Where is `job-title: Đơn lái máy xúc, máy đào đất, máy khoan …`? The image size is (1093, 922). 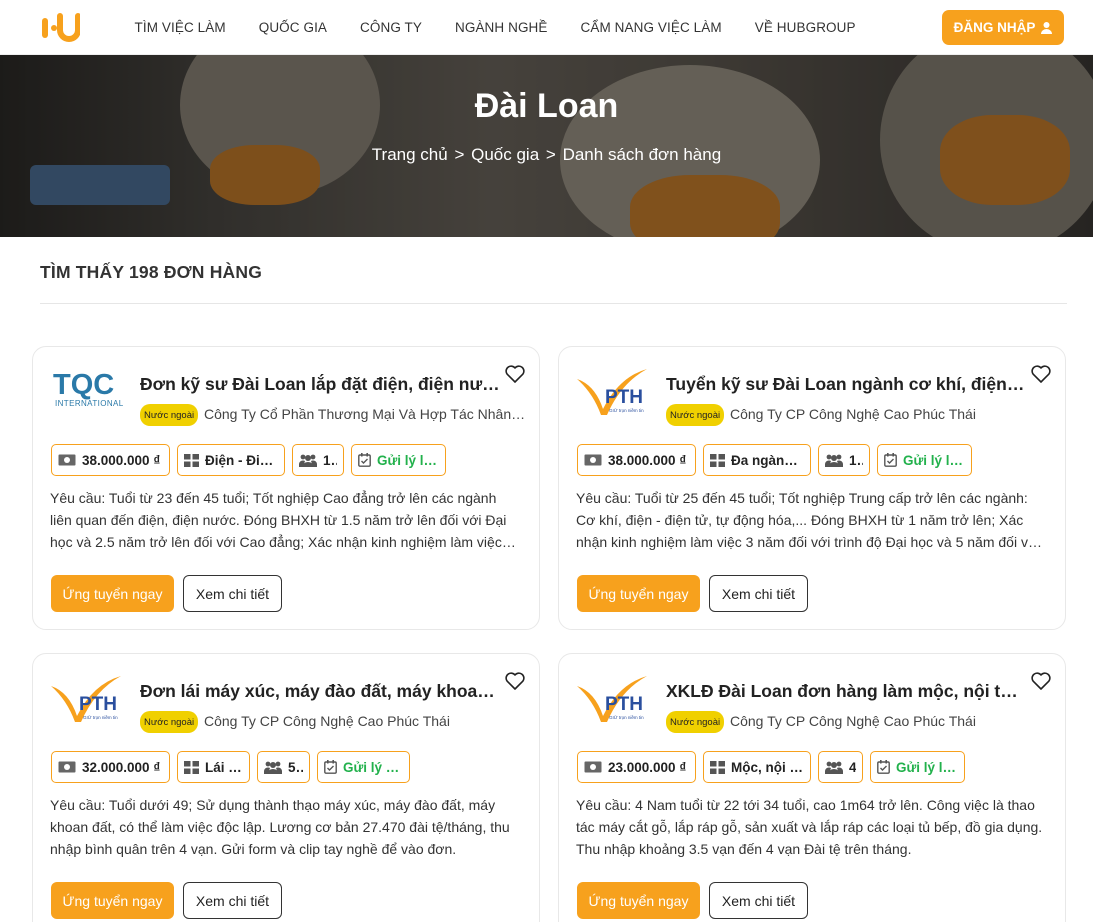
job-title: Đơn lái máy xúc, máy đào đất, máy khoan … is located at coordinates (321, 691).